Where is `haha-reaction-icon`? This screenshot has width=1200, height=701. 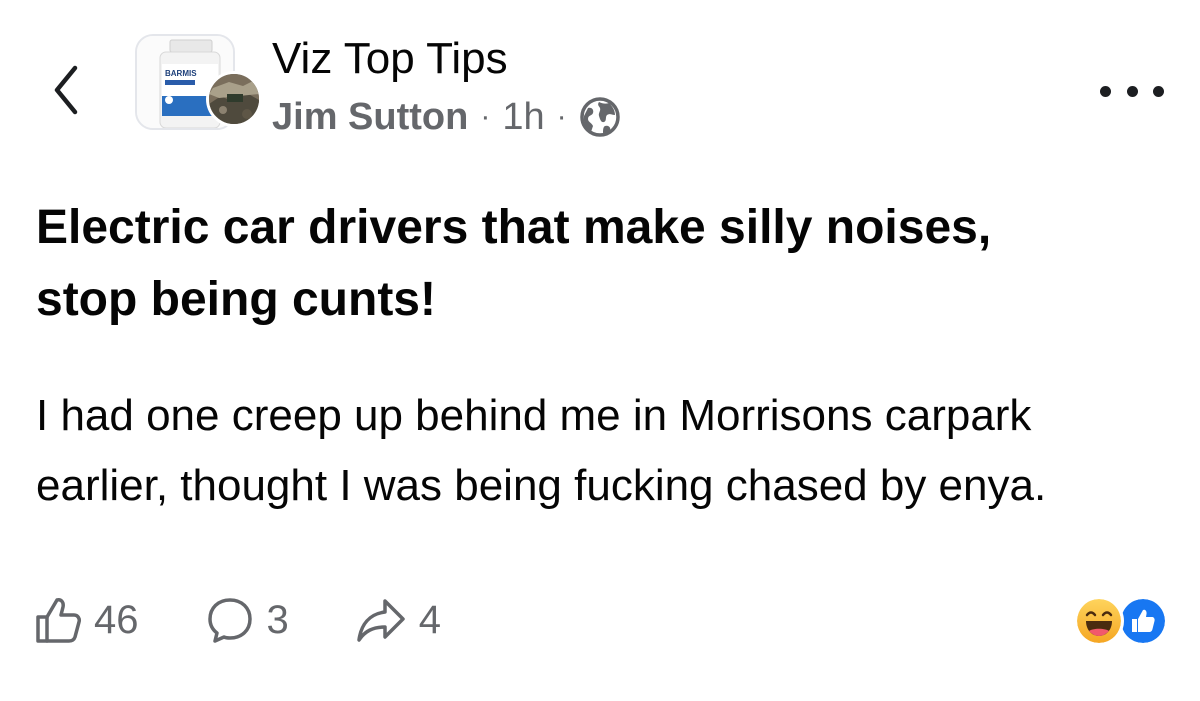 haha-reaction-icon is located at coordinates (1099, 621).